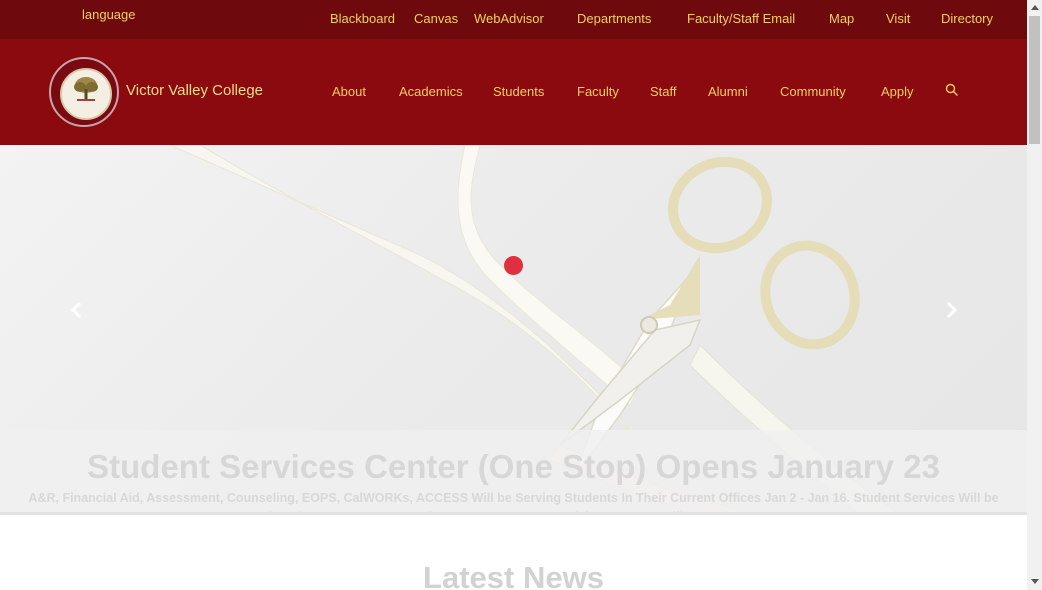  Describe the element at coordinates (598, 91) in the screenshot. I see `nav-faculty: Faculty` at that location.